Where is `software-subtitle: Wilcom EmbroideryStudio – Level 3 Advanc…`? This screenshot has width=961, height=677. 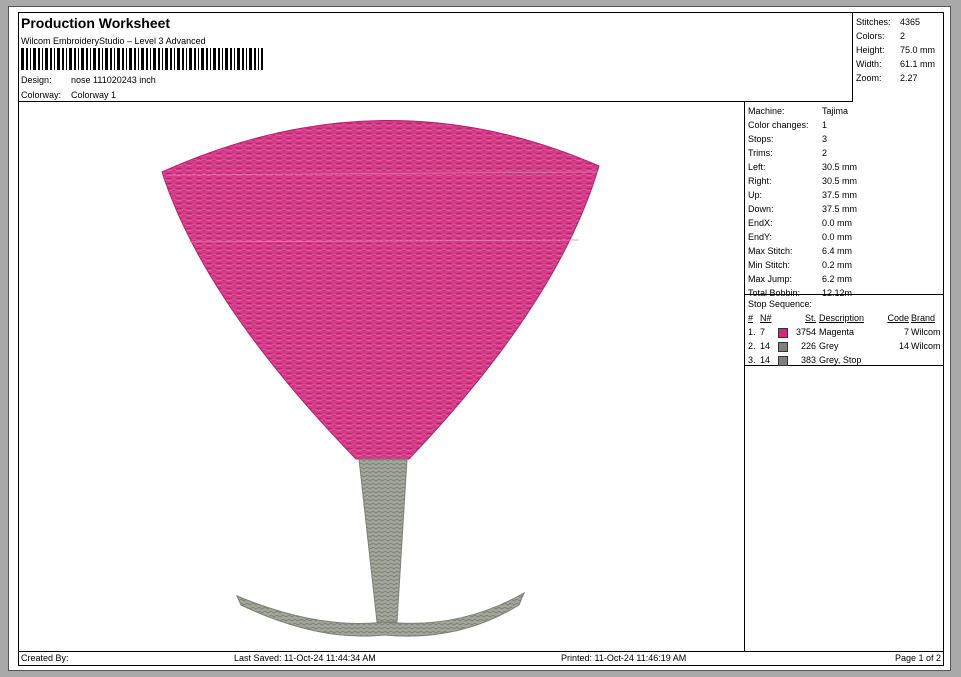
software-subtitle: Wilcom EmbroideryStudio – Level 3 Advanc… is located at coordinates (113, 41).